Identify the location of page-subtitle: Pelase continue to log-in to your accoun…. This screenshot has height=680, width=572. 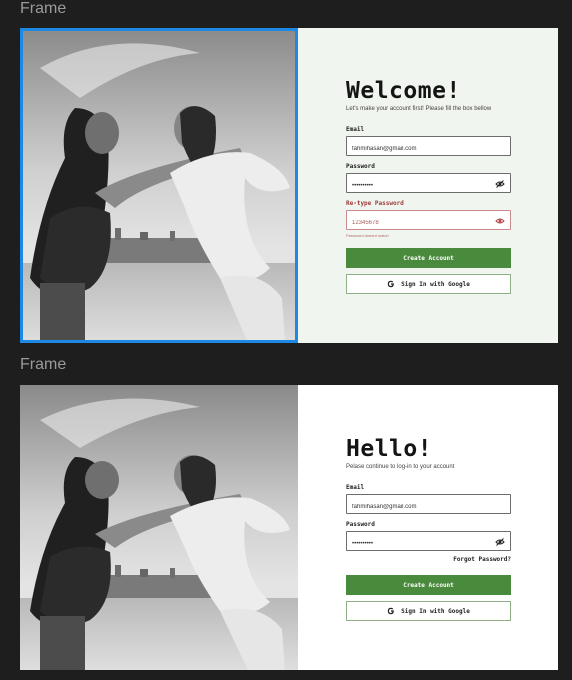
(400, 467).